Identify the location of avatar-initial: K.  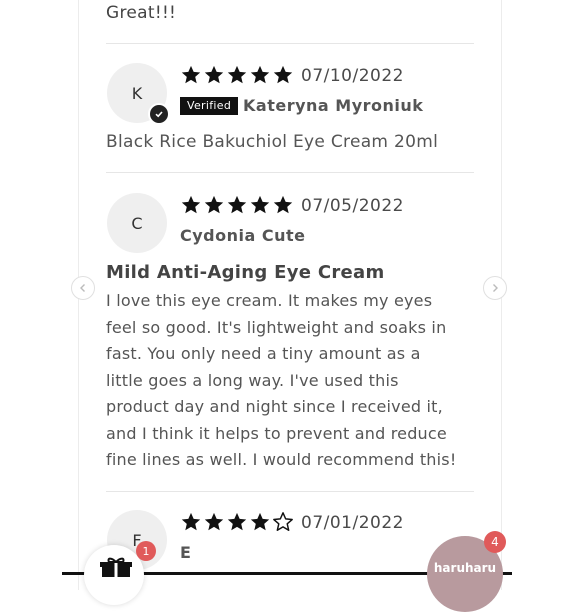
(137, 93).